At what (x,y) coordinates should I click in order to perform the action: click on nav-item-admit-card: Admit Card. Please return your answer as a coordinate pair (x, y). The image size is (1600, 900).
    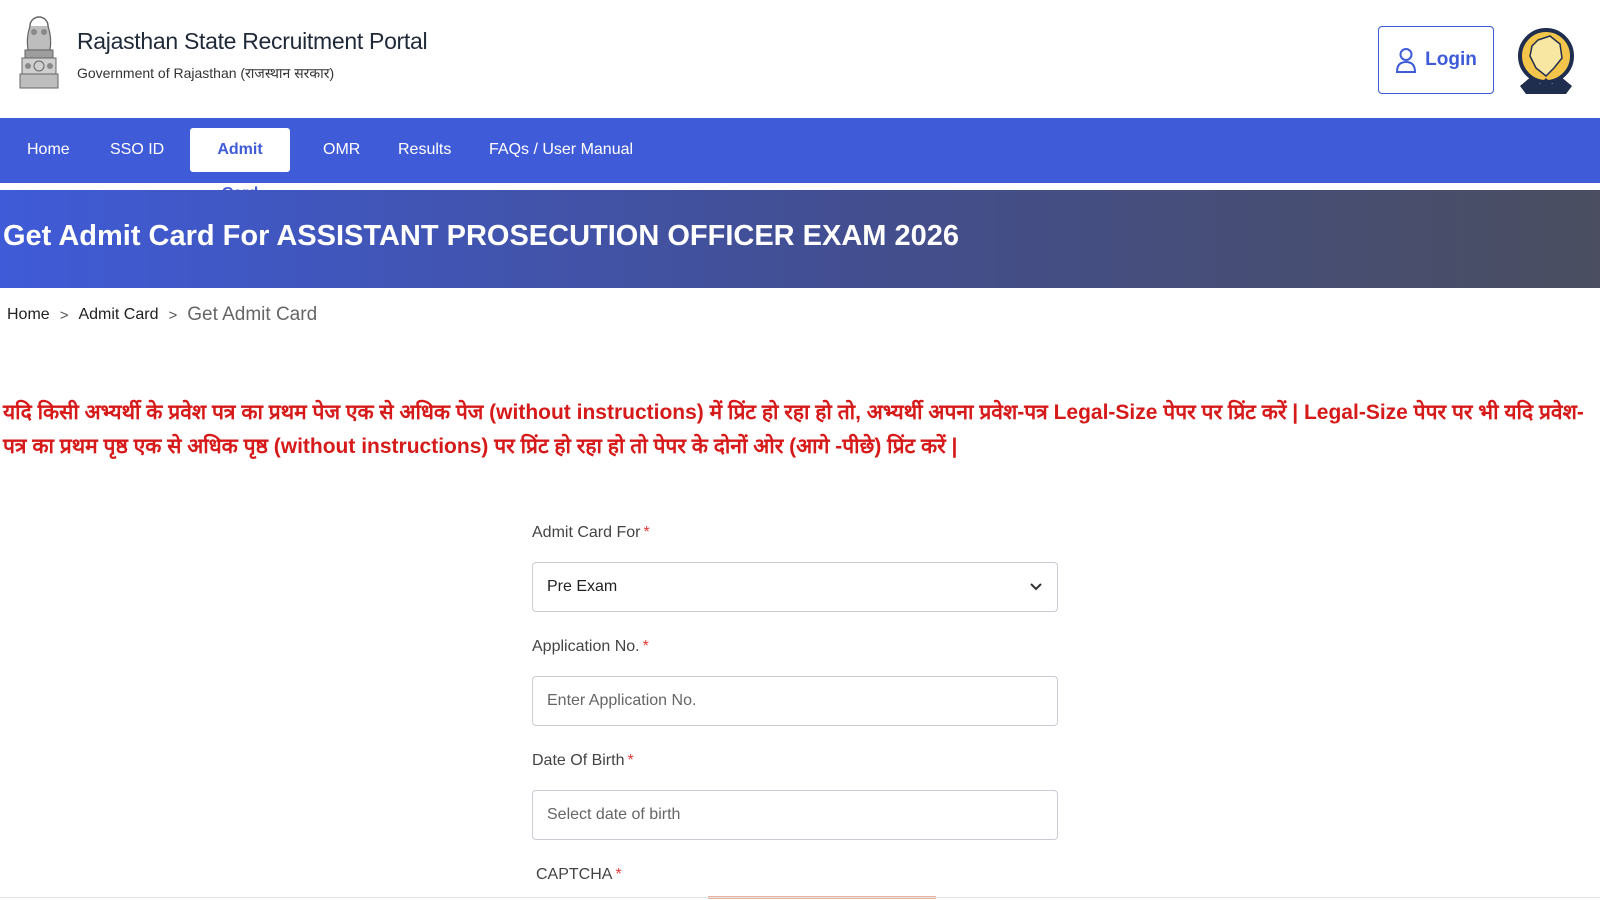
    Looking at the image, I should click on (240, 165).